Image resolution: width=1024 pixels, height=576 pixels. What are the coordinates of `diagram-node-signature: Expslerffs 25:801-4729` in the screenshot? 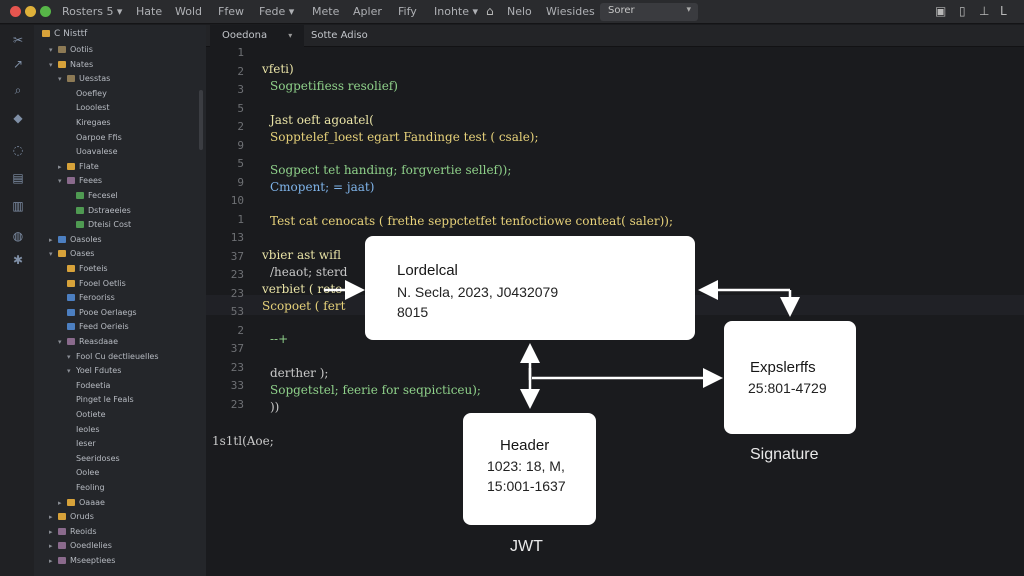 It's located at (790, 377).